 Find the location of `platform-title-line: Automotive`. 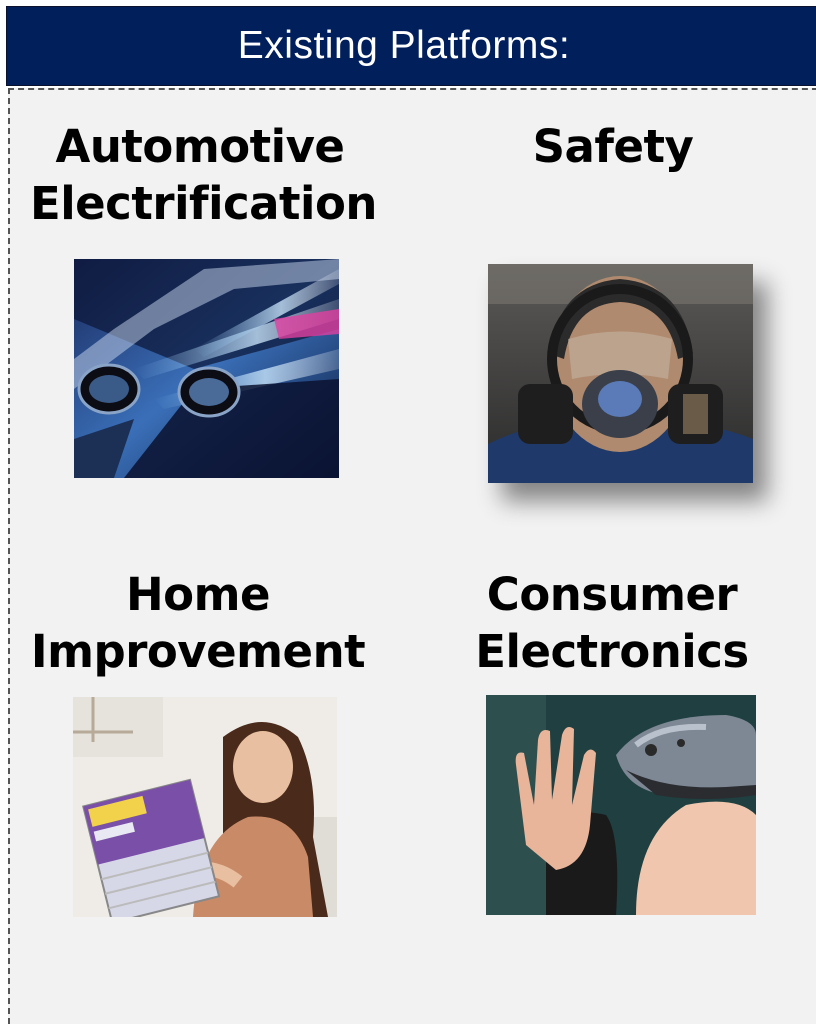

platform-title-line: Automotive is located at coordinates (200, 146).